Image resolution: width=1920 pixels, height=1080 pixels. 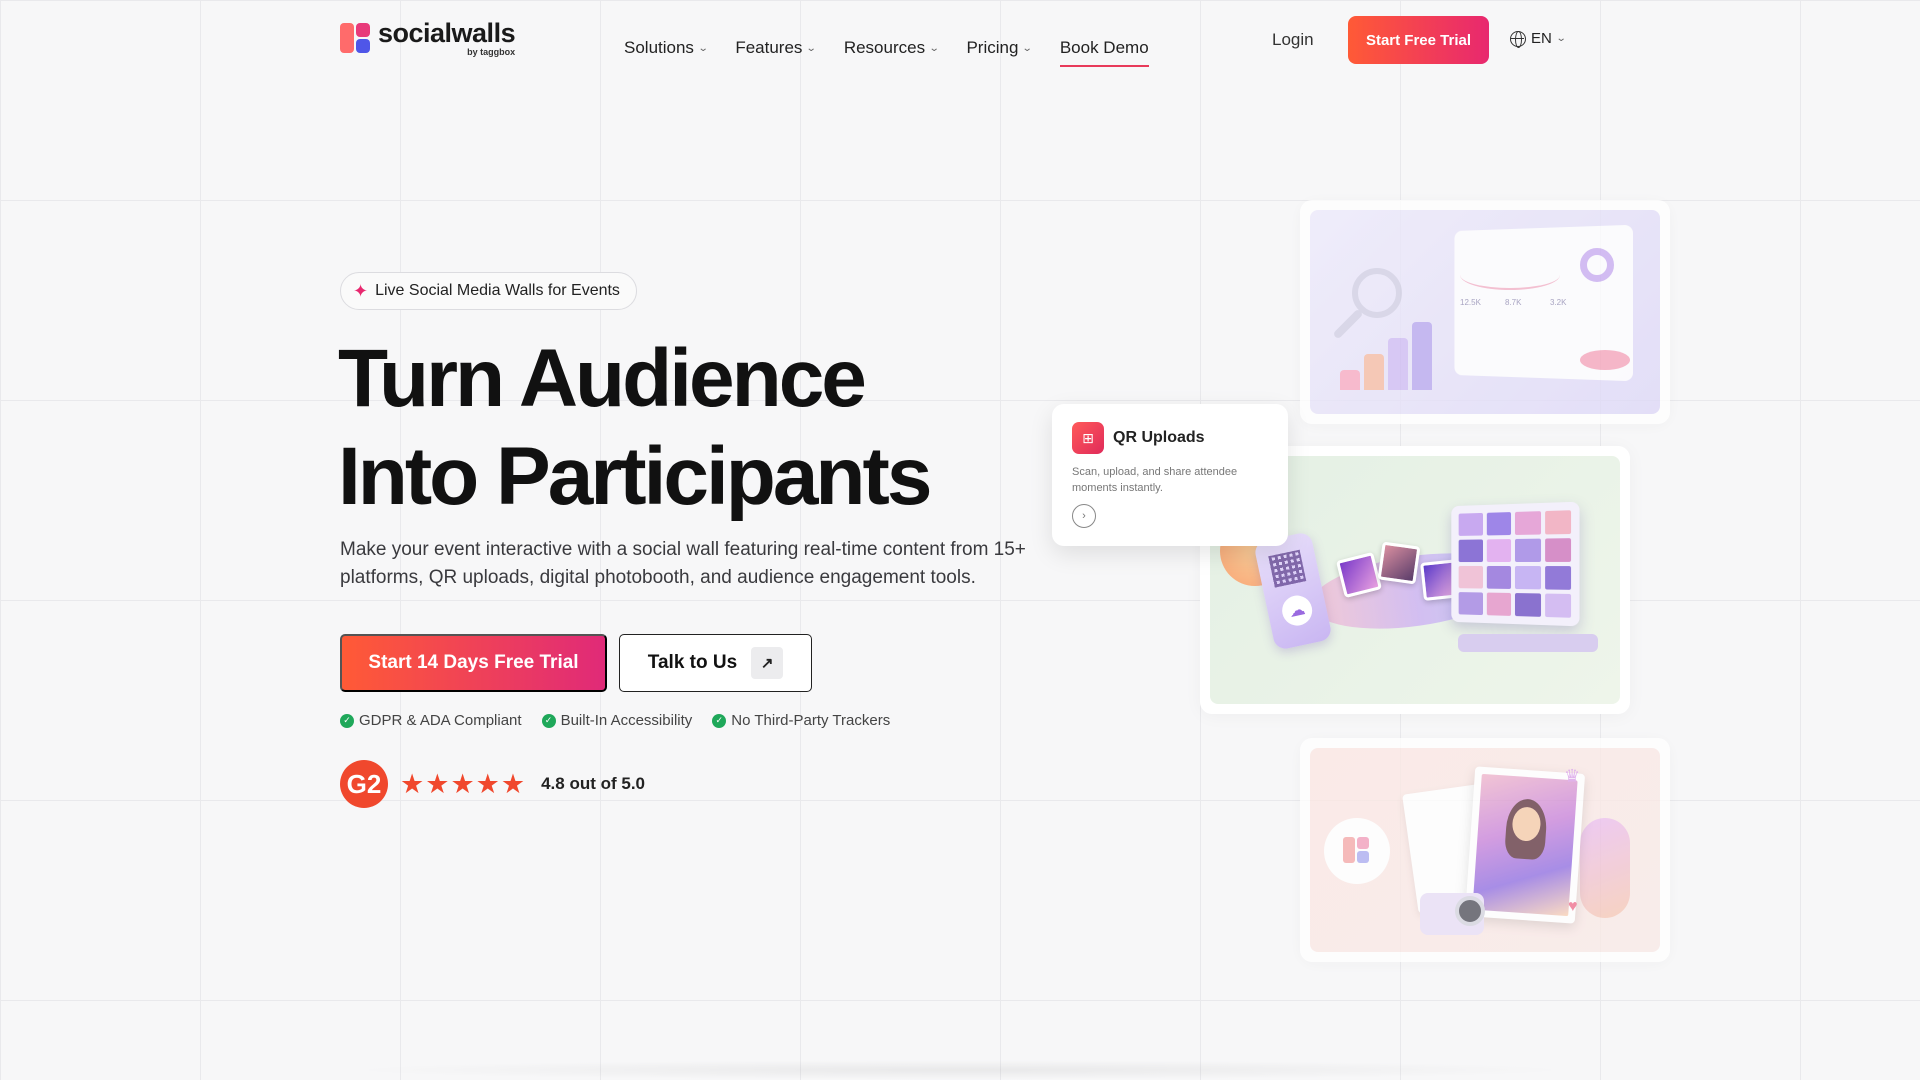 I want to click on logo-by-line: by taggbox, so click(x=491, y=52).